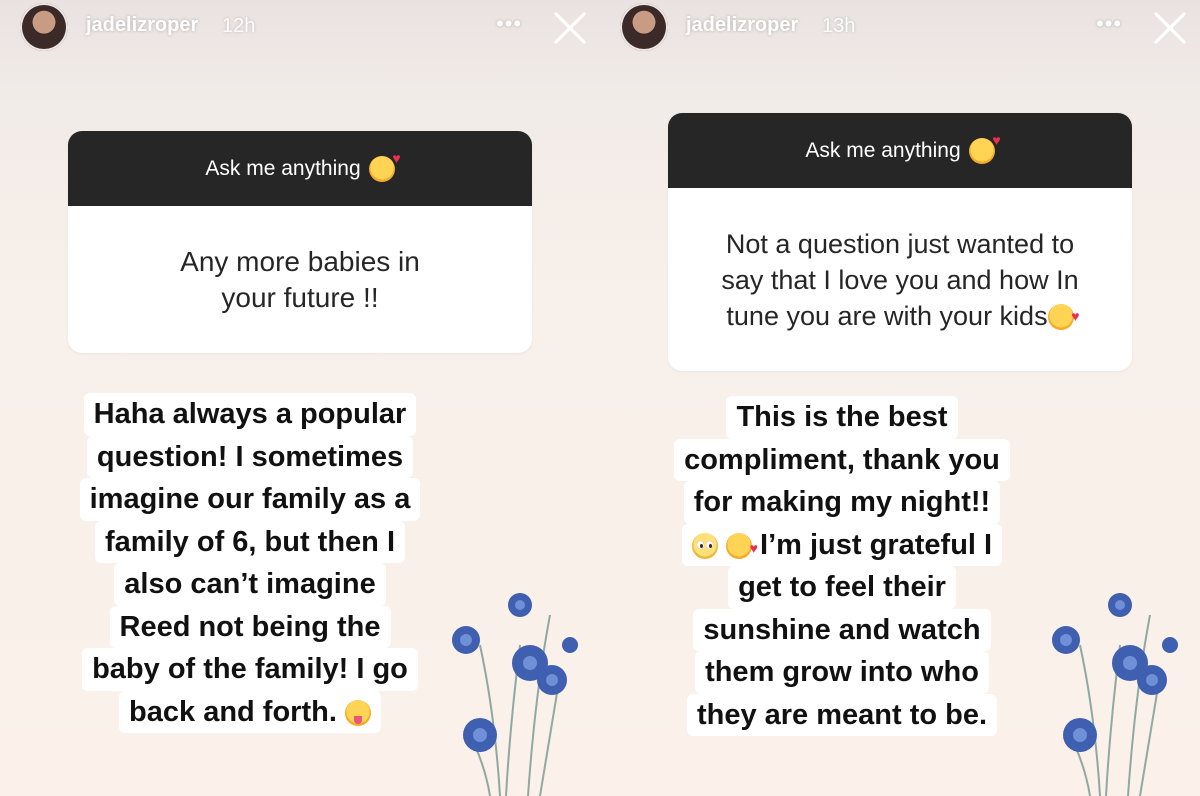 This screenshot has width=1200, height=796. Describe the element at coordinates (842, 714) in the screenshot. I see `answer-line: they are meant to be.` at that location.